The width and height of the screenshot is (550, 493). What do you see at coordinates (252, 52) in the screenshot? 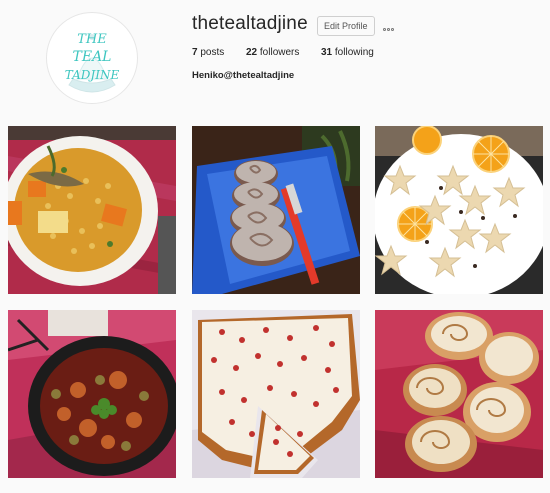
I see `followers-count: 22` at bounding box center [252, 52].